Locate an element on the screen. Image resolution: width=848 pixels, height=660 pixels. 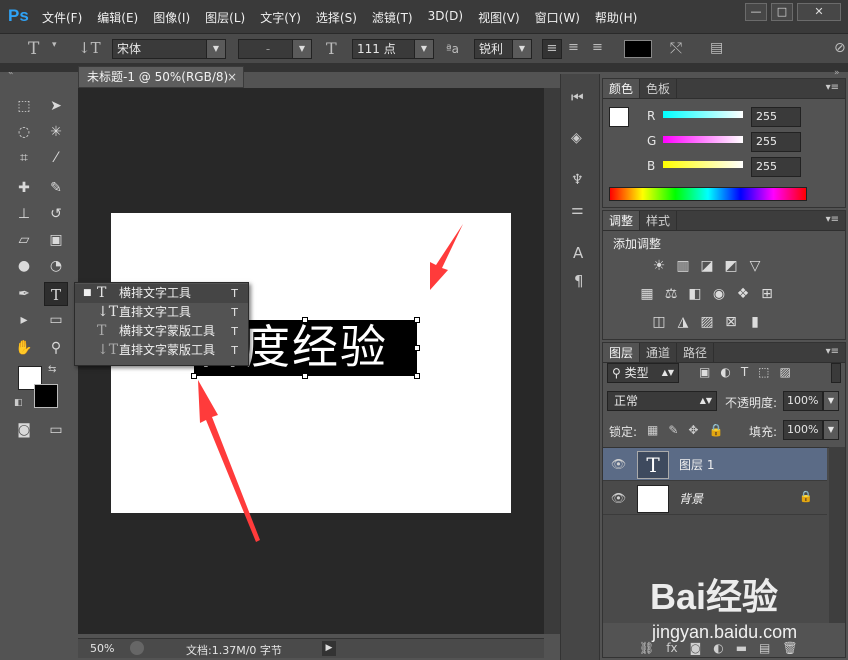
quick-mask-icon: ◙ is located at coordinates (24, 430).